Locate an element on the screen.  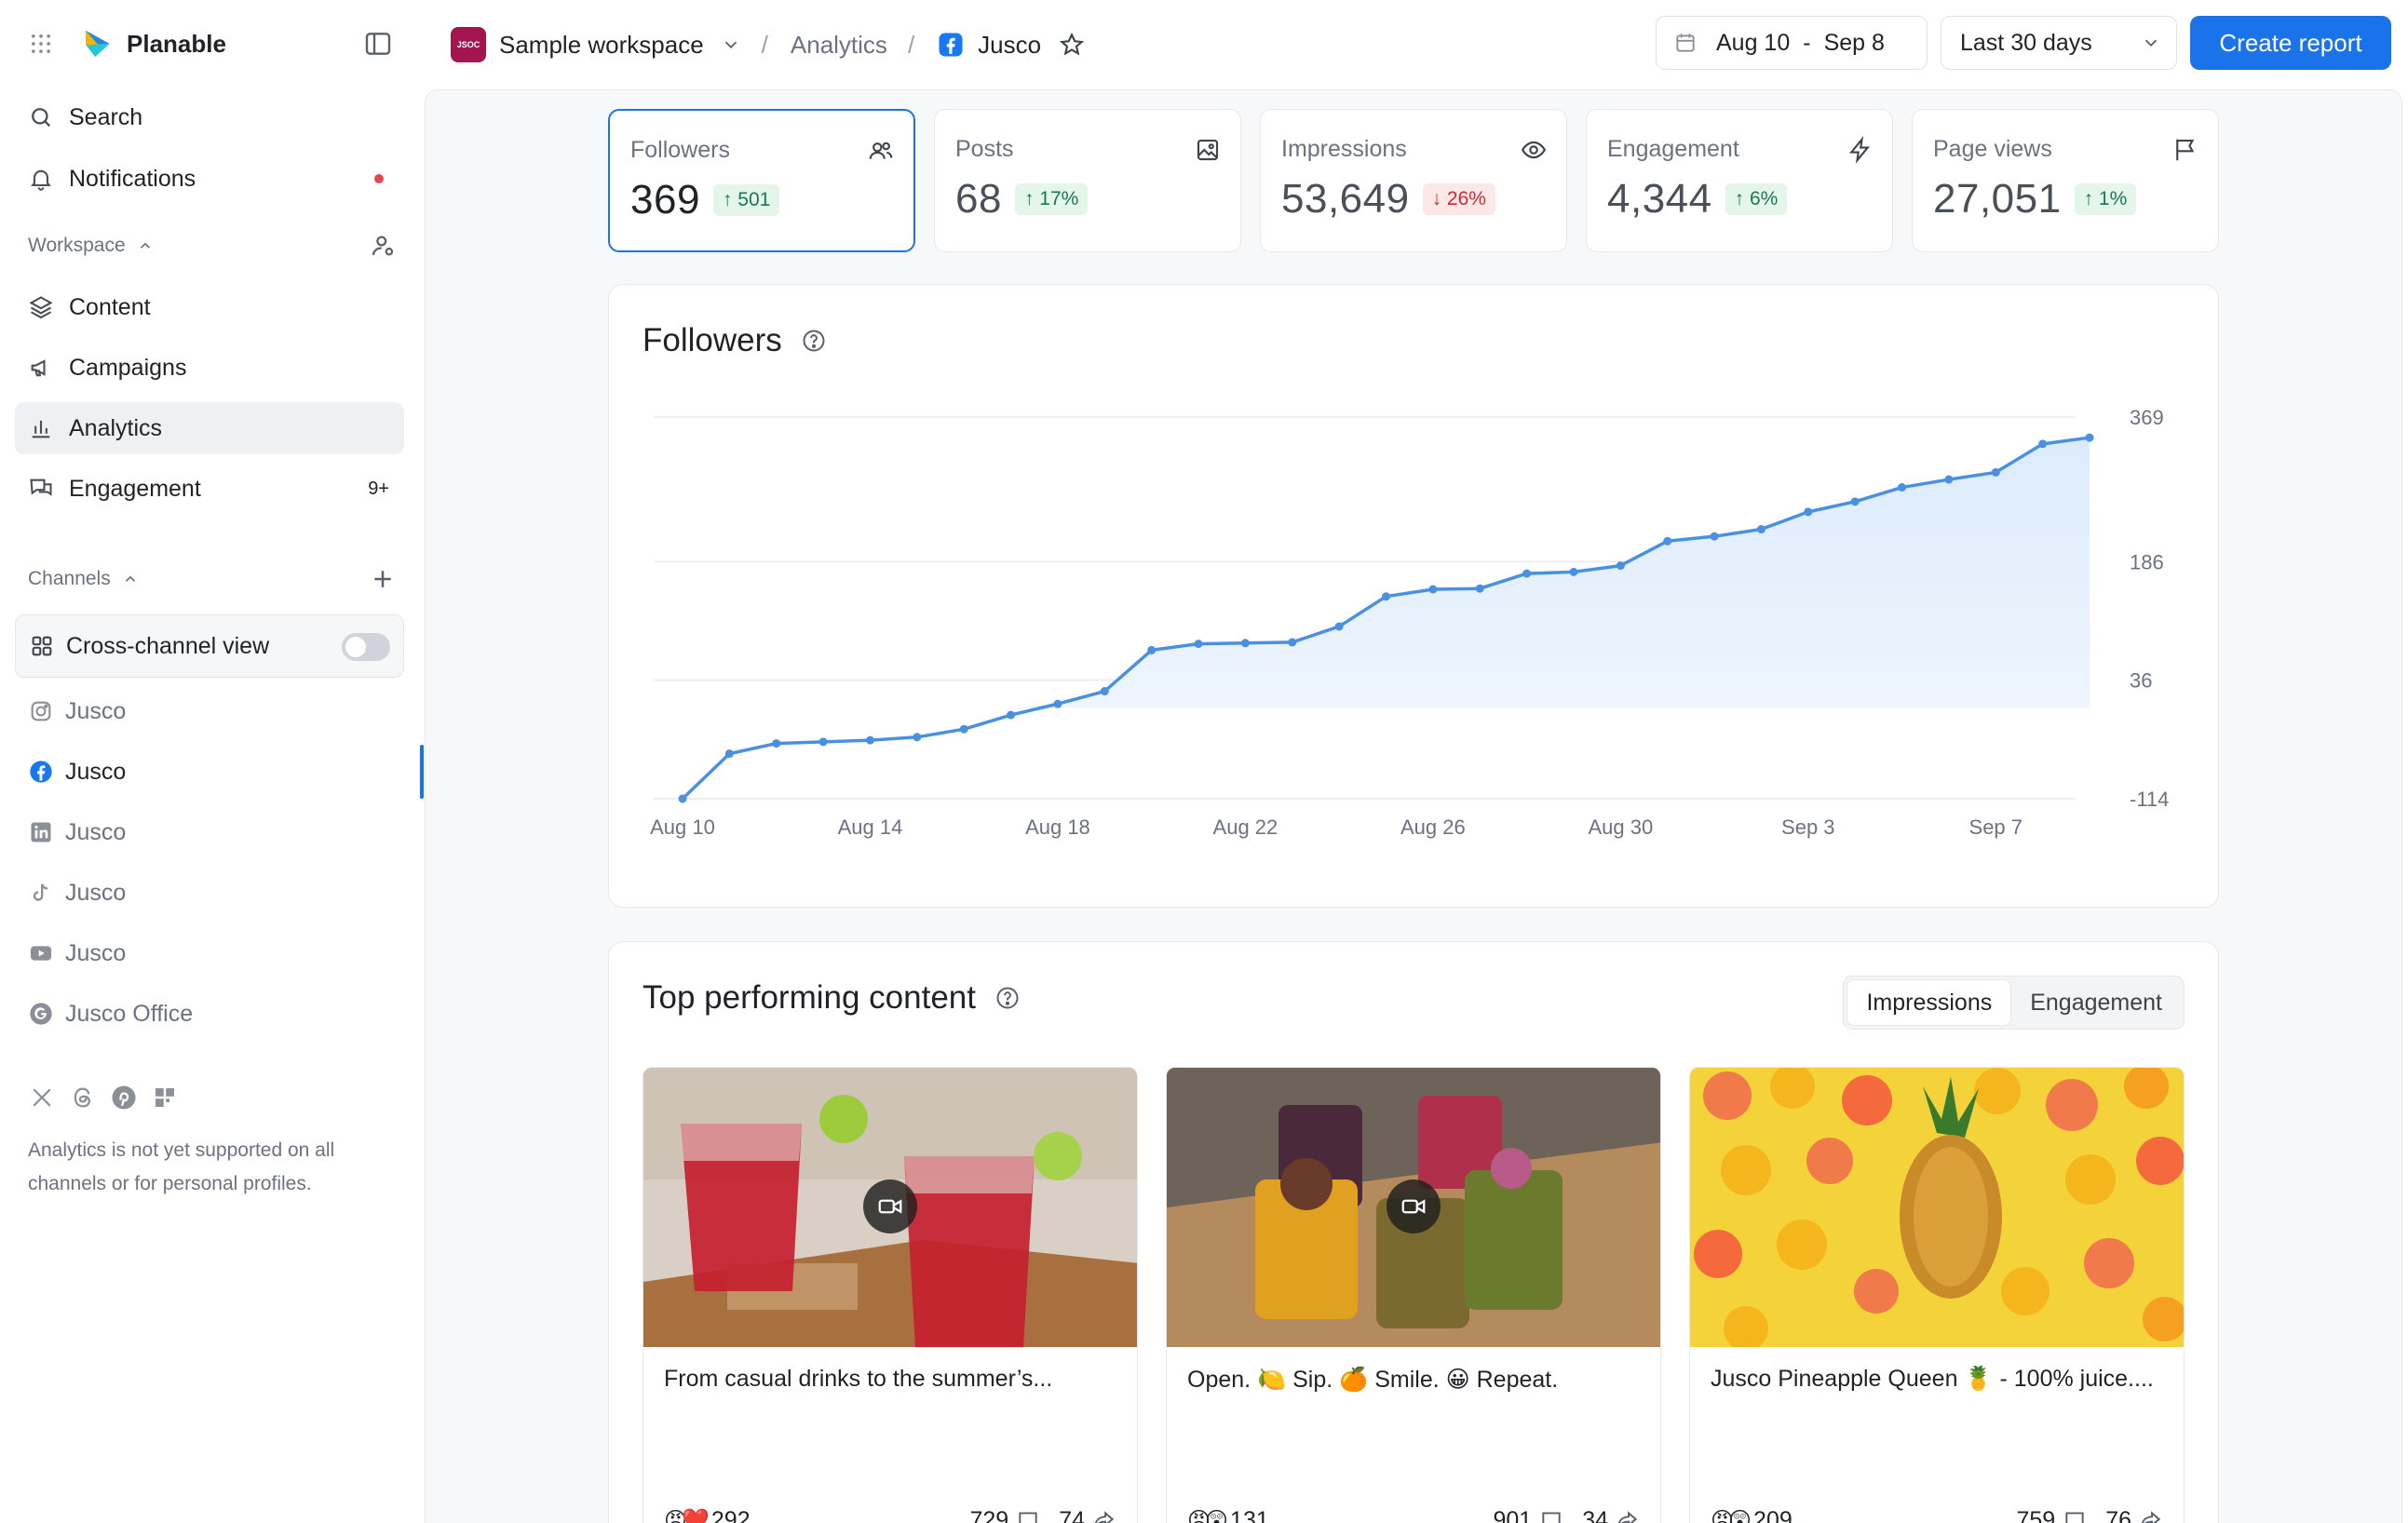
video-camera-icon is located at coordinates (1413, 1206).